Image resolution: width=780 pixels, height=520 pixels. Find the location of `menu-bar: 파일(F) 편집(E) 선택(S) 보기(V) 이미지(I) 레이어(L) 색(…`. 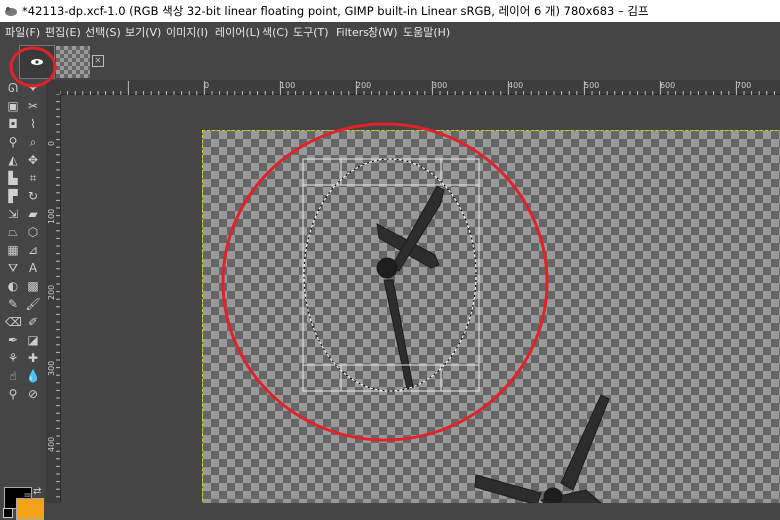

menu-bar: 파일(F) 편집(E) 선택(S) 보기(V) 이미지(I) 레이어(L) 색(… is located at coordinates (390, 33).